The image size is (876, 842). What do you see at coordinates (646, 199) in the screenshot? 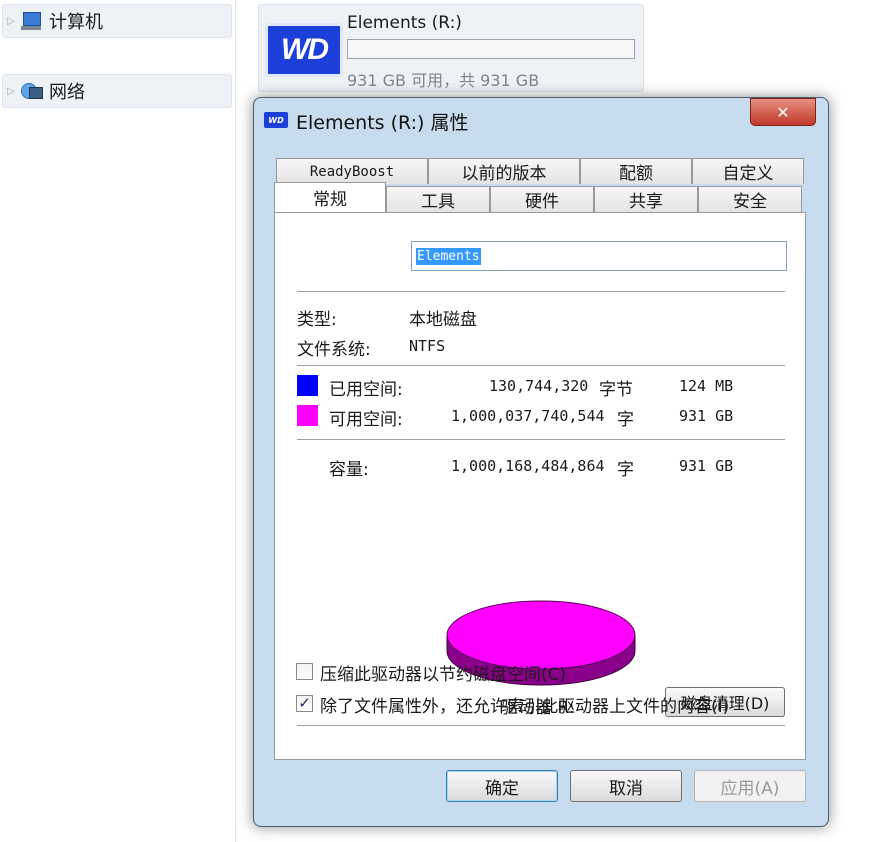
I see `tab-sharing: 共享` at bounding box center [646, 199].